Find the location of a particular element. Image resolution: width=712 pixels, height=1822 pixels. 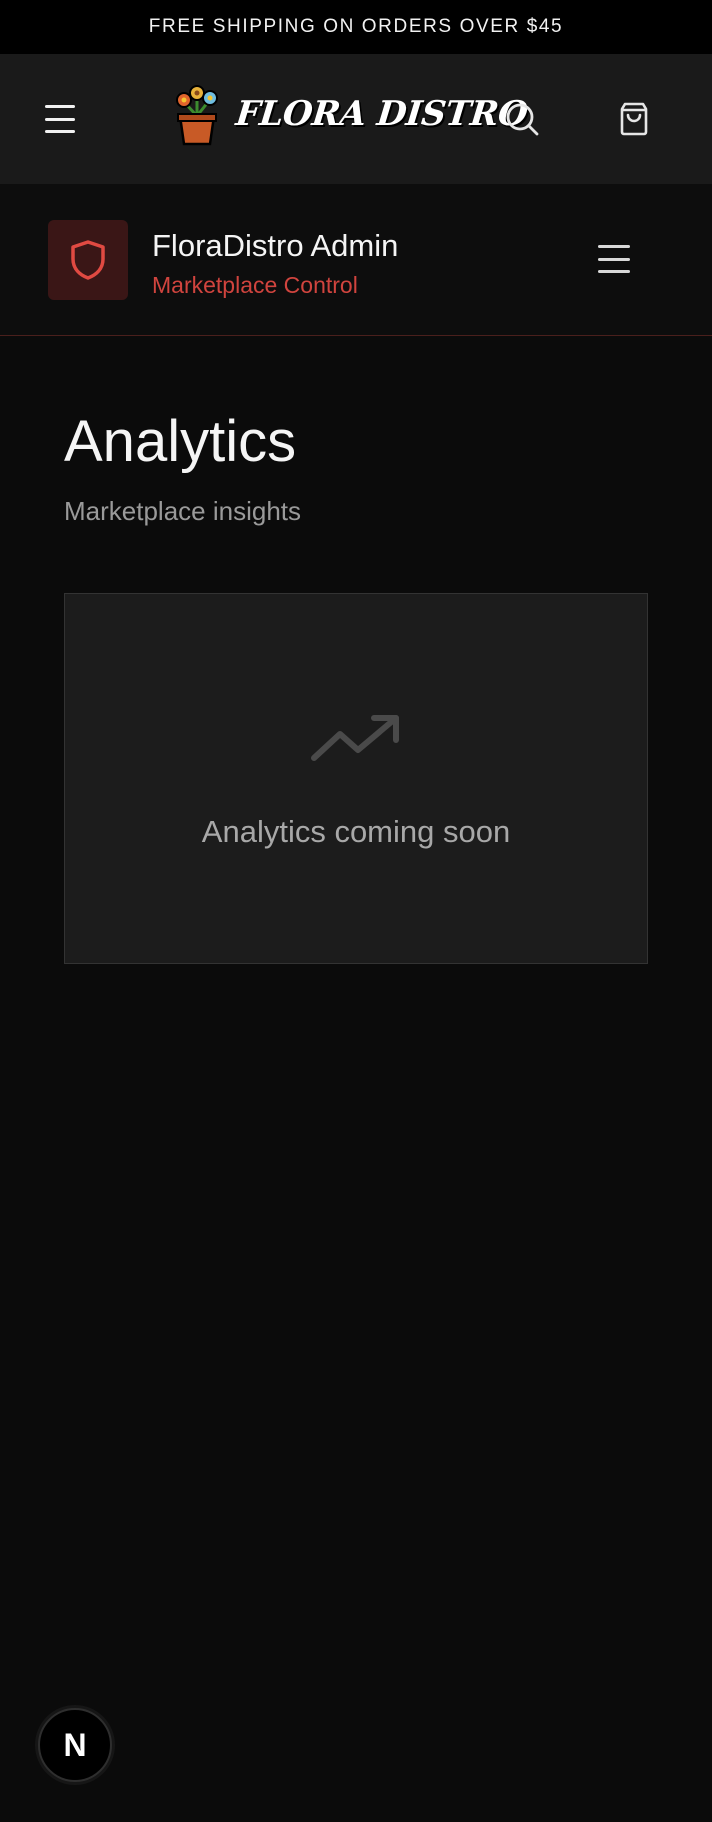

announcement-bar: FREE SHIPPING ON ORDERS OVER $45 is located at coordinates (356, 27).